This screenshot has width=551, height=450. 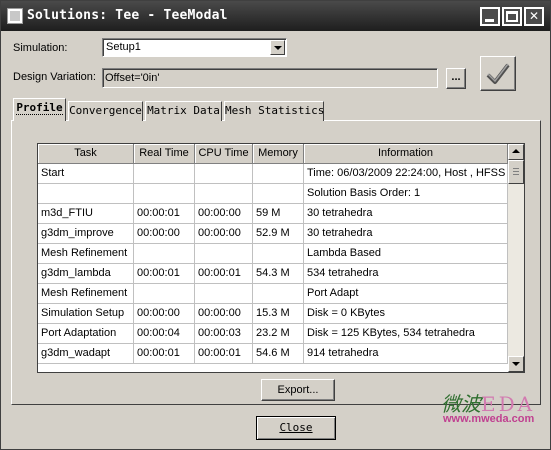 I want to click on task-cell: m3d_FTIU, so click(x=86, y=214).